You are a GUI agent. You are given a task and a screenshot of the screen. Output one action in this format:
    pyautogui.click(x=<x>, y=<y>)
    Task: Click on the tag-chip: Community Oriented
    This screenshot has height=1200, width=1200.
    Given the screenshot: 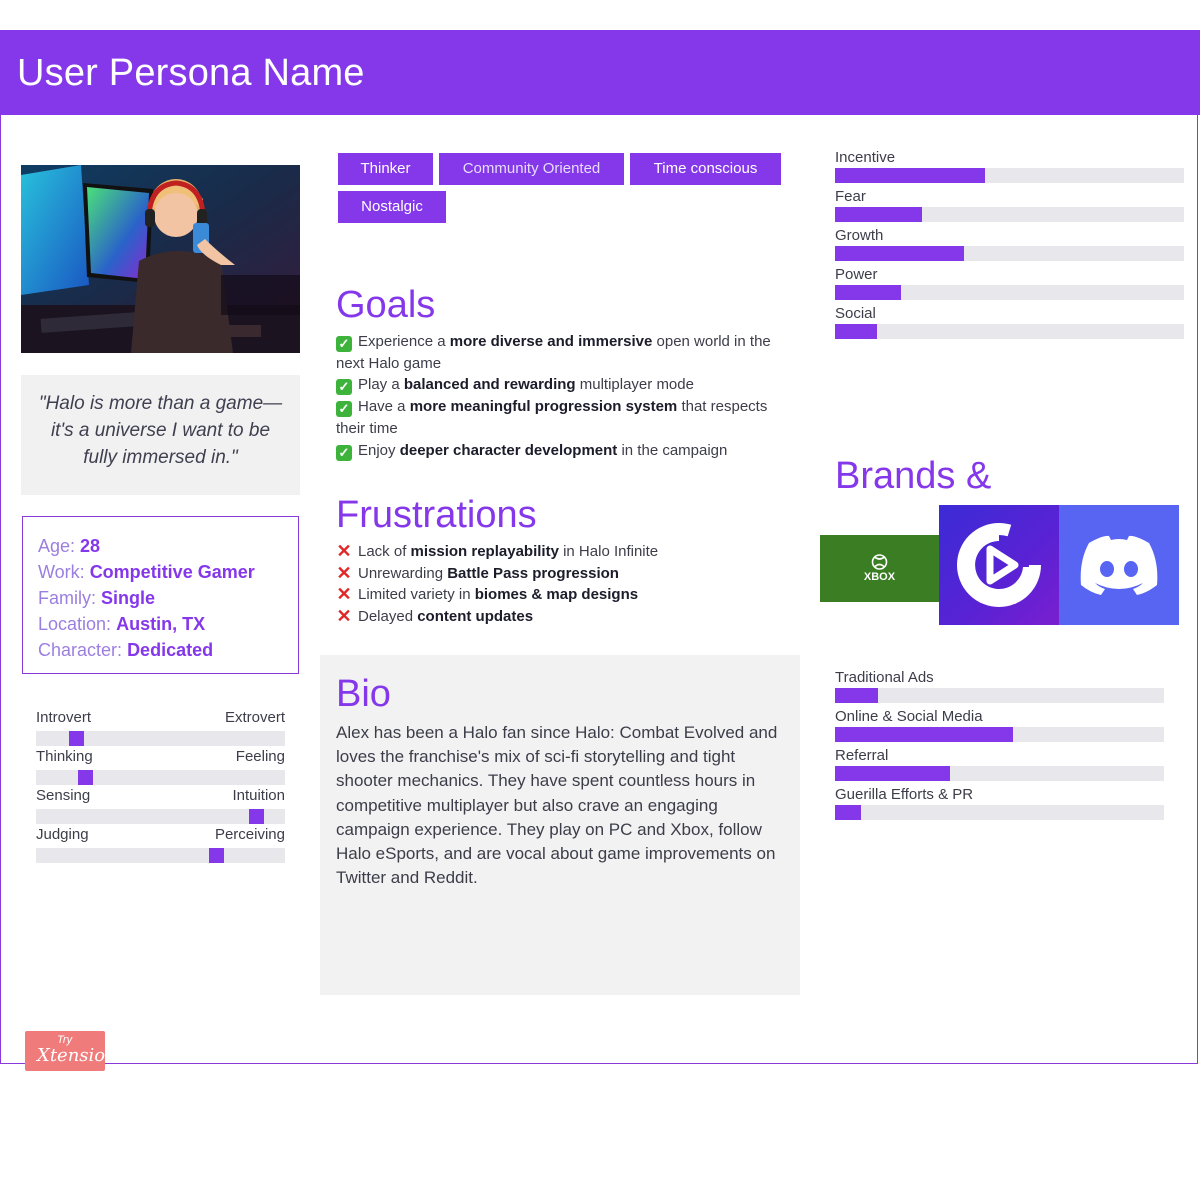 What is the action you would take?
    pyautogui.click(x=531, y=169)
    